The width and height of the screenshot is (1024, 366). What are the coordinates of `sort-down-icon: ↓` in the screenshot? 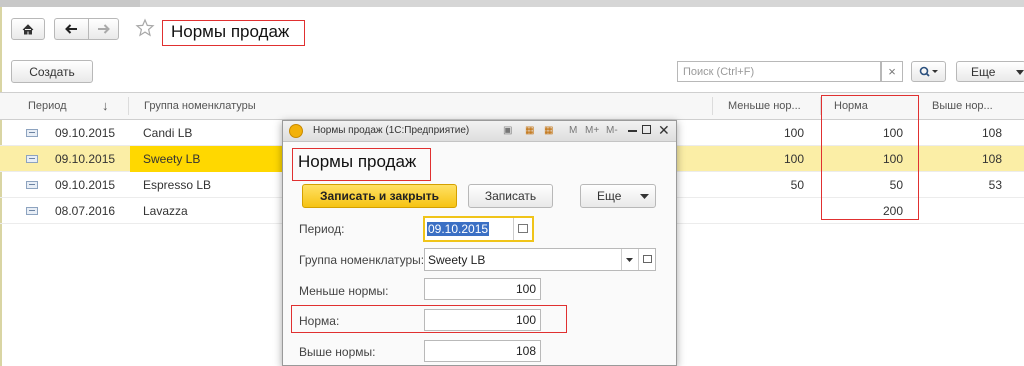 It's located at (105, 105).